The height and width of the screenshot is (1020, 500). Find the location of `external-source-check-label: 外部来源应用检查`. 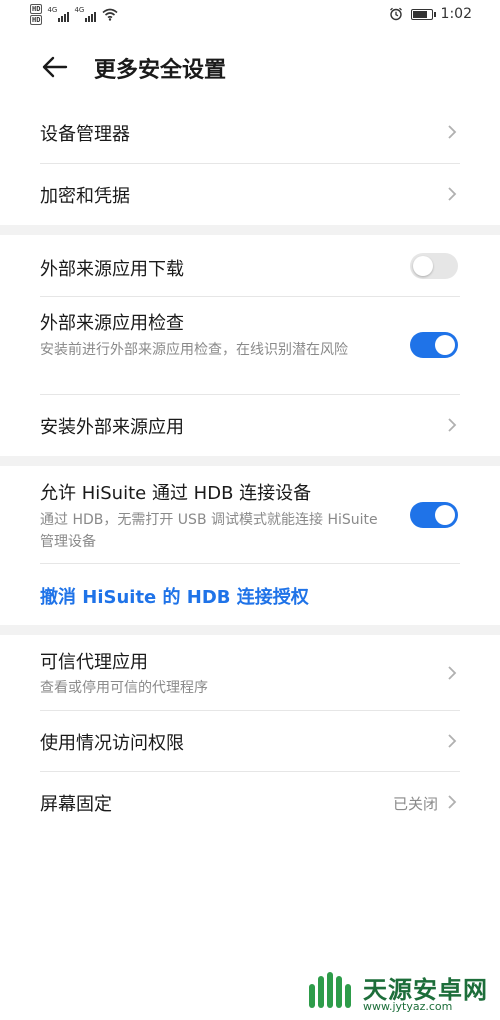

external-source-check-label: 外部来源应用检查 is located at coordinates (112, 323).